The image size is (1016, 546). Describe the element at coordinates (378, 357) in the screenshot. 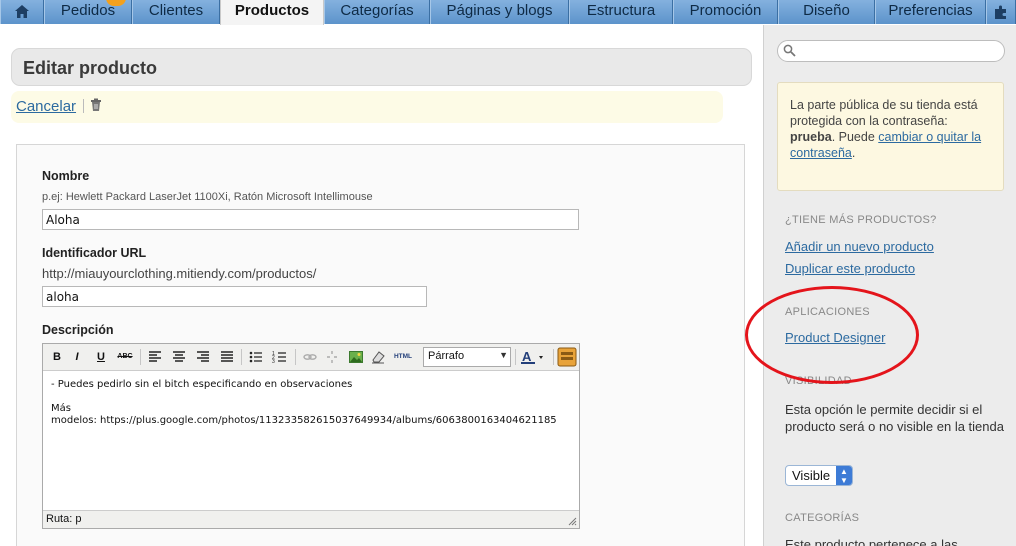

I see `eraser-icon` at that location.